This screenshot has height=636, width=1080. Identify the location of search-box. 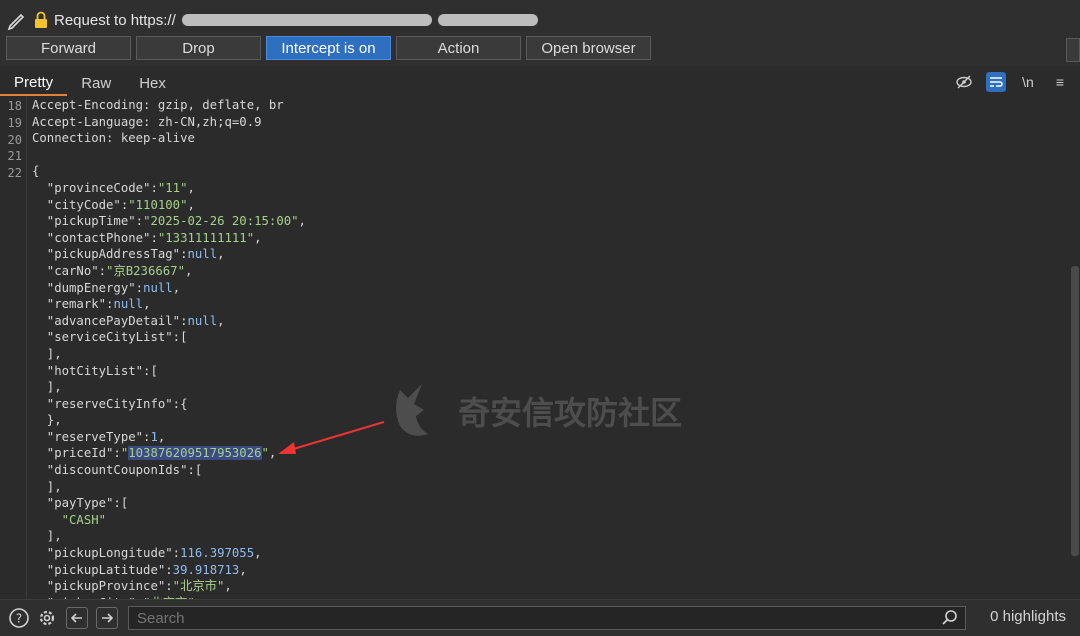
(547, 618).